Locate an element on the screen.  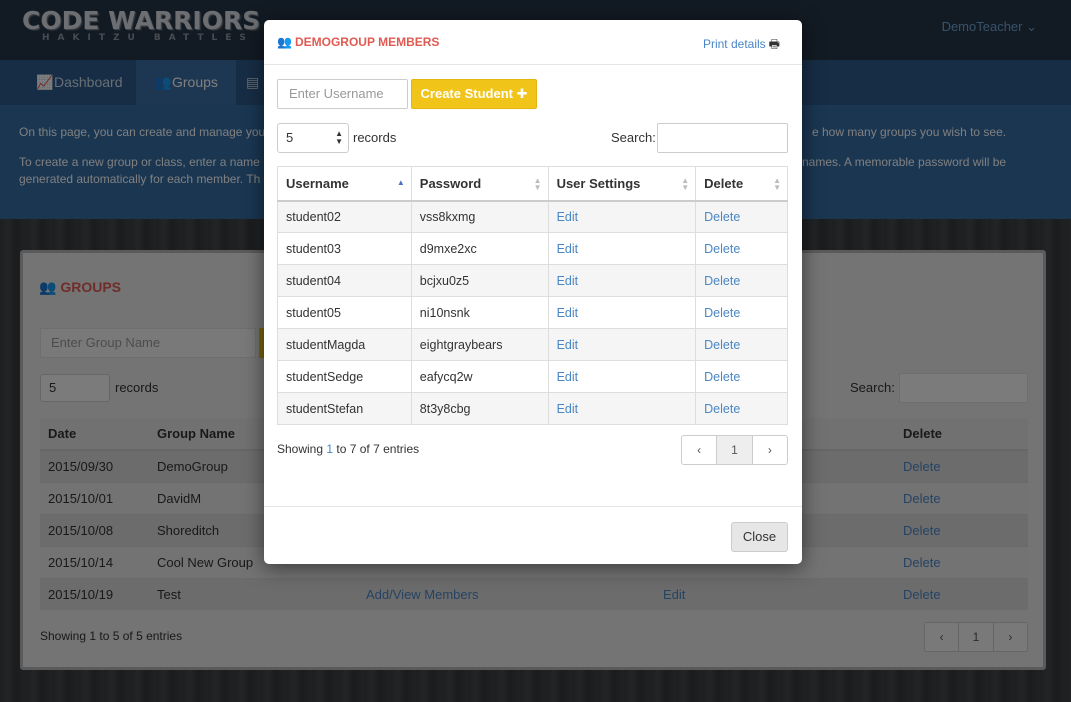
member-password: ni10nsnk is located at coordinates (479, 312).